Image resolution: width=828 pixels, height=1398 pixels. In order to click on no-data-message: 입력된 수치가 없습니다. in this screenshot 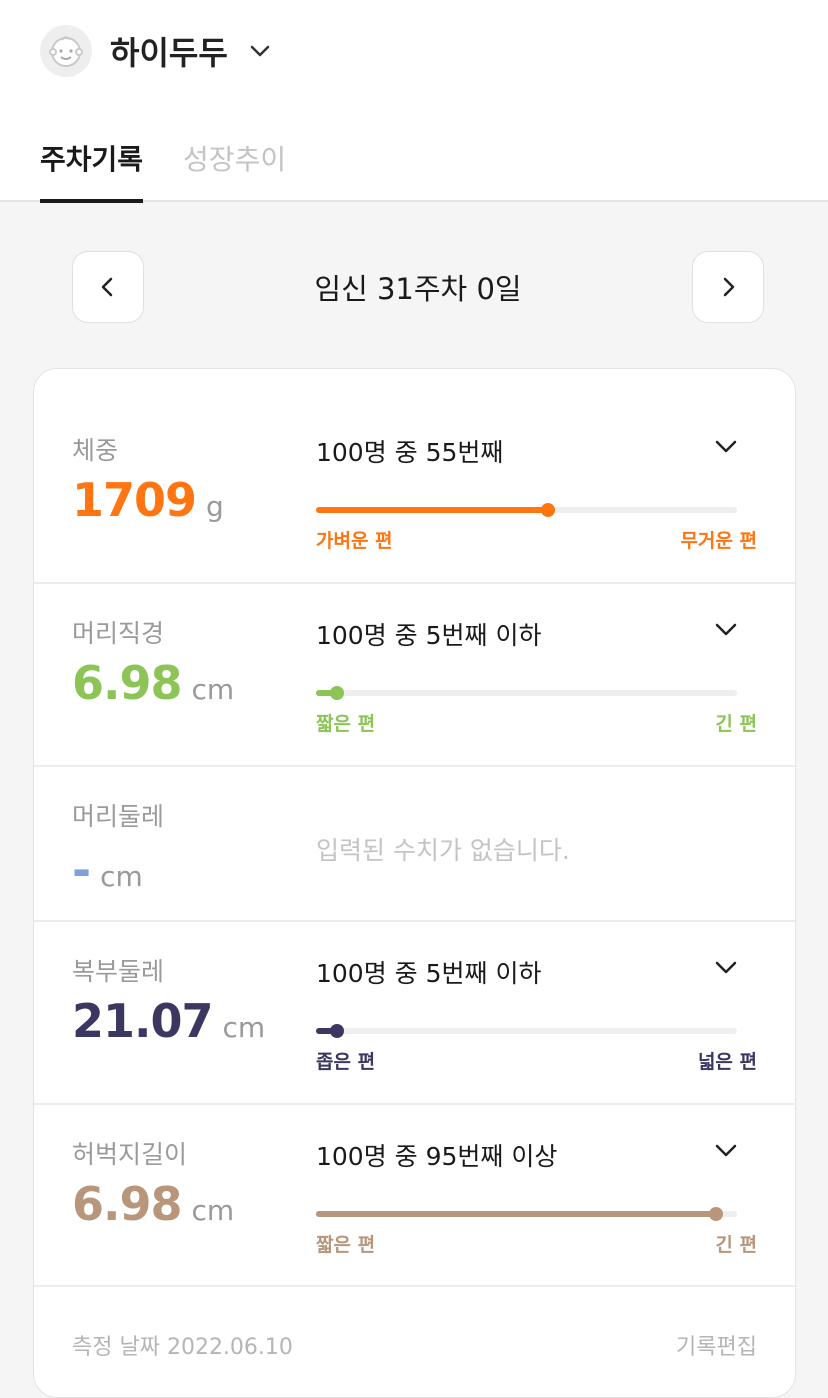, I will do `click(443, 850)`.